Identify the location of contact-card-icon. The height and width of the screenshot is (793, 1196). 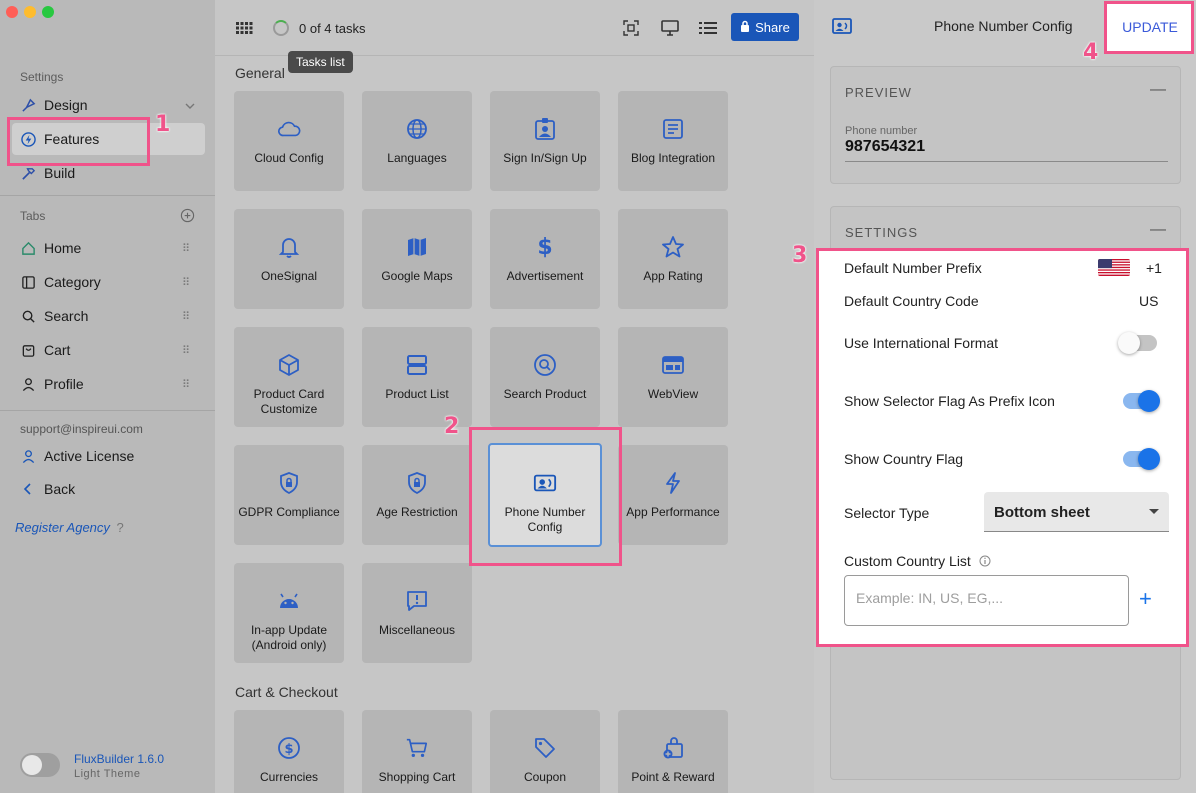
(842, 28).